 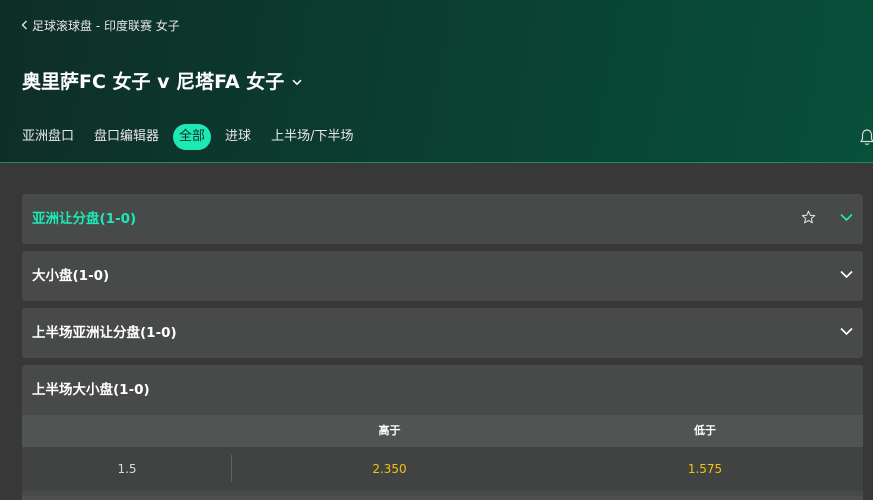 I want to click on odds-over-button: 2.350, so click(x=389, y=469).